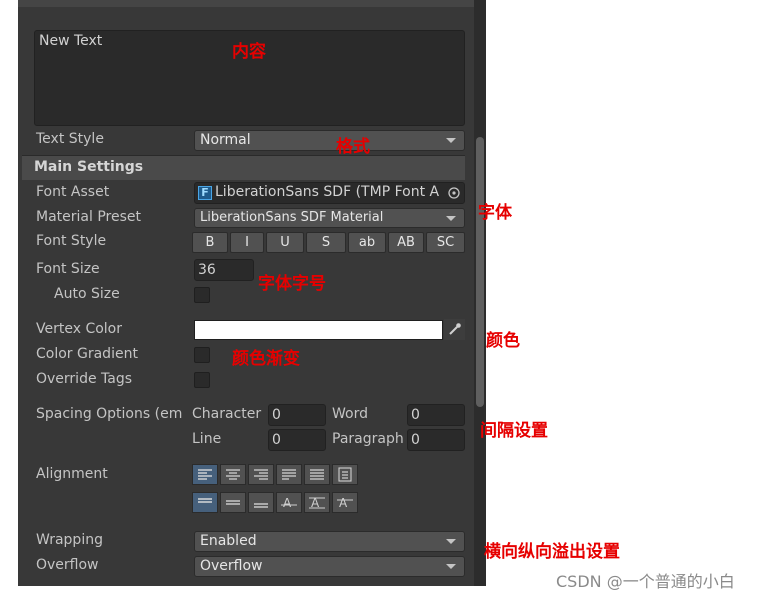 This screenshot has width=779, height=597. Describe the element at coordinates (350, 414) in the screenshot. I see `word-spacing-label: Word` at that location.